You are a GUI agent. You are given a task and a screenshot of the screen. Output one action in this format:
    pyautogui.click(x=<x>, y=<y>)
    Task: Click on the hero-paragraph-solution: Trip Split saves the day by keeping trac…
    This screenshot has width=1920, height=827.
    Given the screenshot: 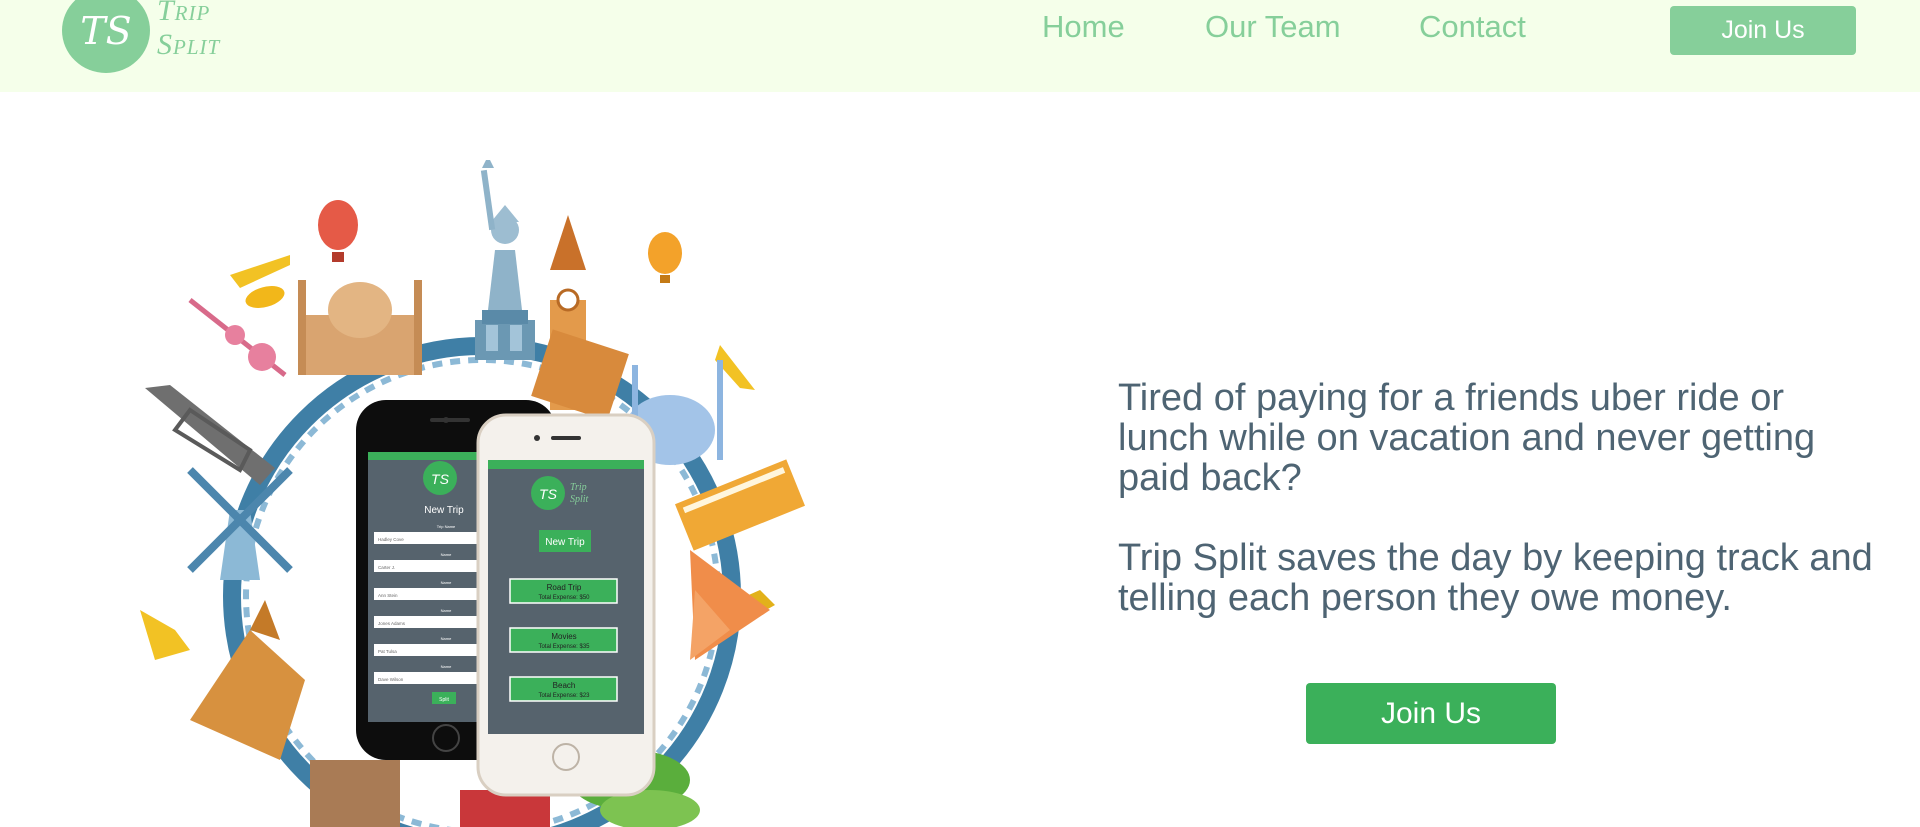 What is the action you would take?
    pyautogui.click(x=1495, y=578)
    